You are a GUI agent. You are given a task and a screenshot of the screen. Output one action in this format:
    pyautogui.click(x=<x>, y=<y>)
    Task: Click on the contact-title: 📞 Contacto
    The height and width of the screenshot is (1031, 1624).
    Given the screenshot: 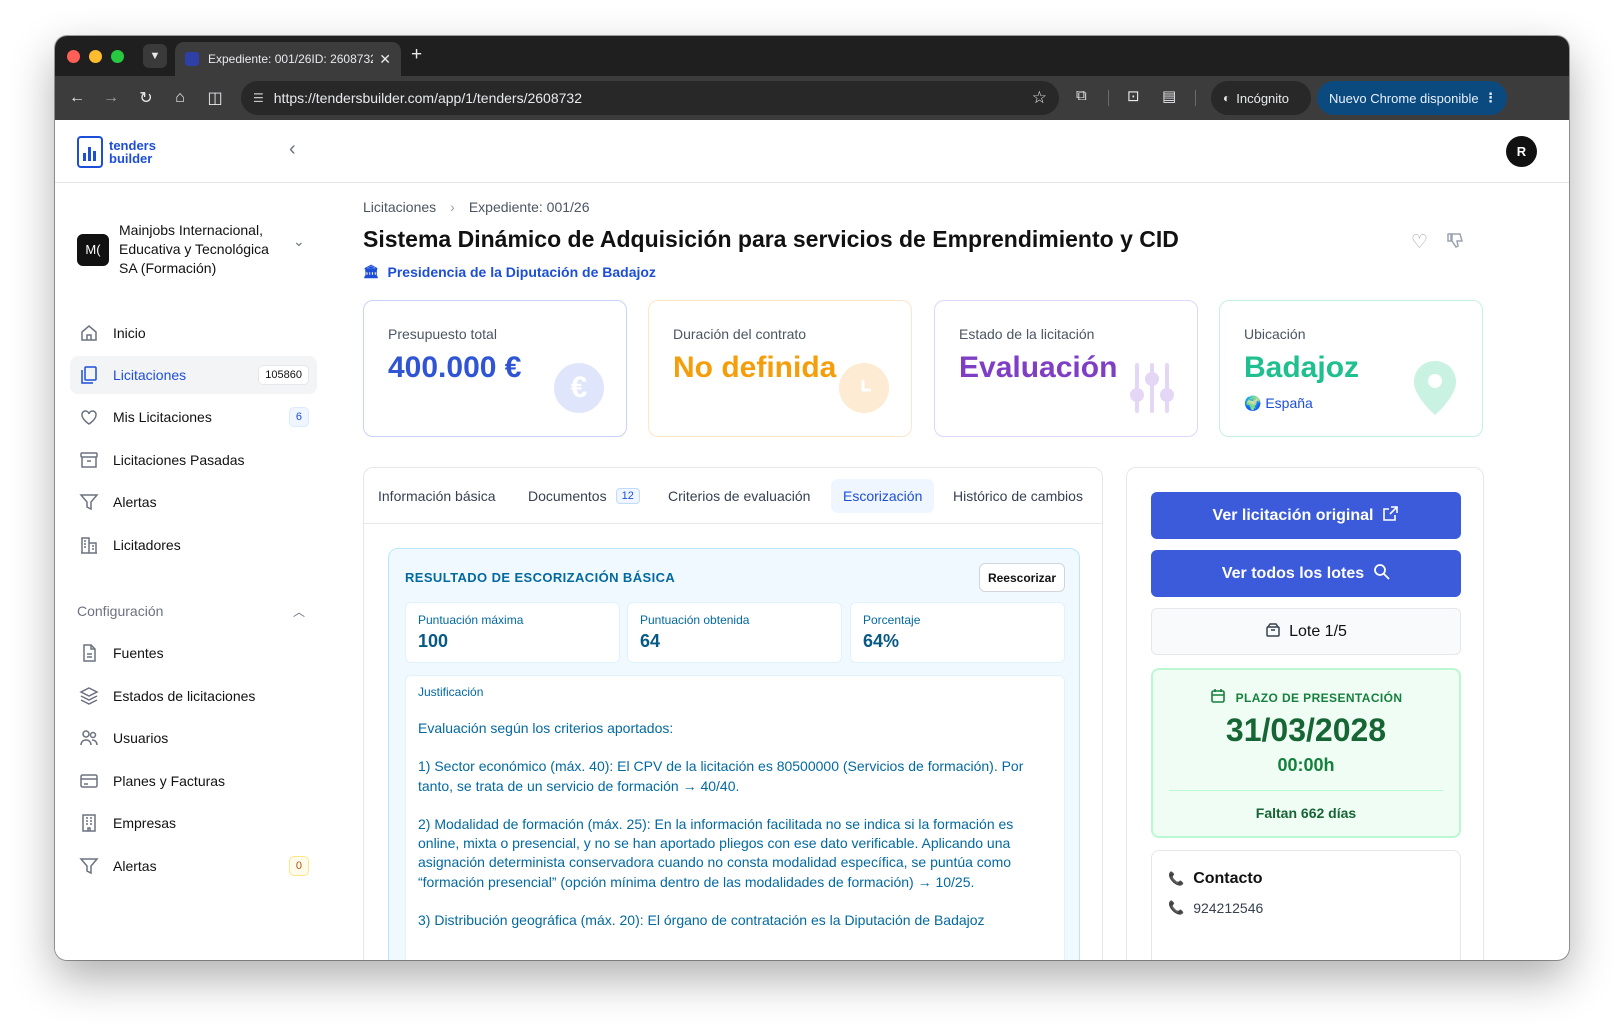 What is the action you would take?
    pyautogui.click(x=1215, y=879)
    